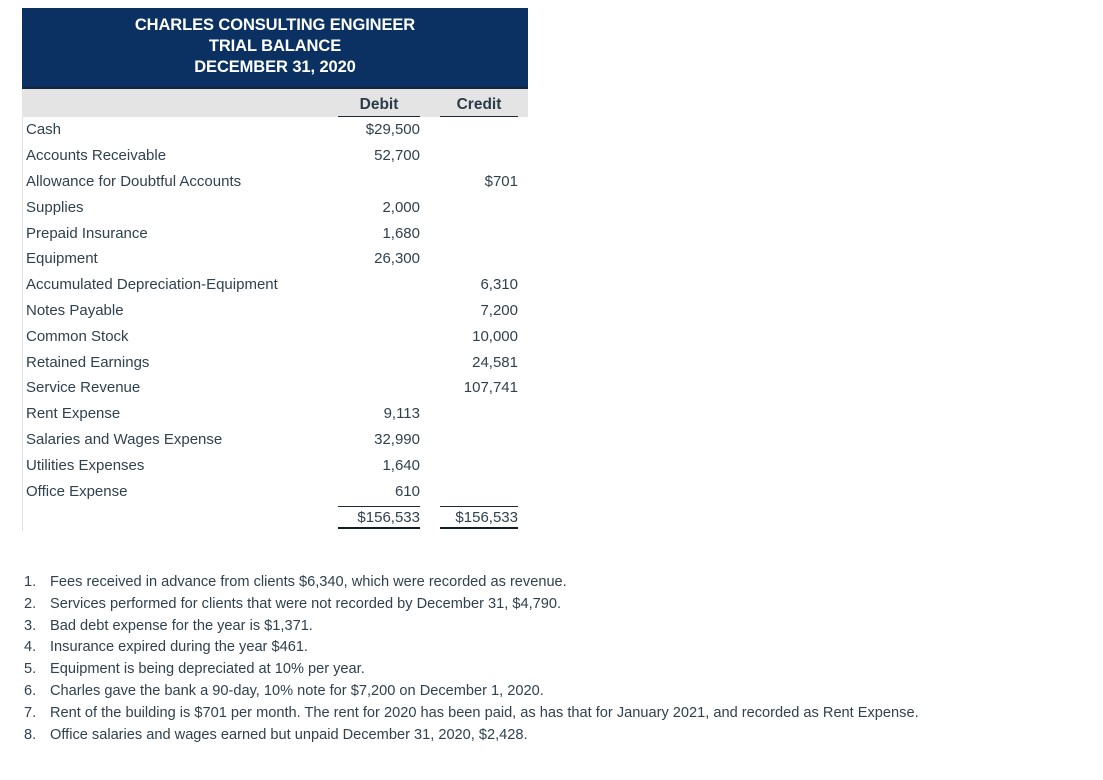 The image size is (1103, 780). What do you see at coordinates (495, 336) in the screenshot?
I see `row-credit: 10,000` at bounding box center [495, 336].